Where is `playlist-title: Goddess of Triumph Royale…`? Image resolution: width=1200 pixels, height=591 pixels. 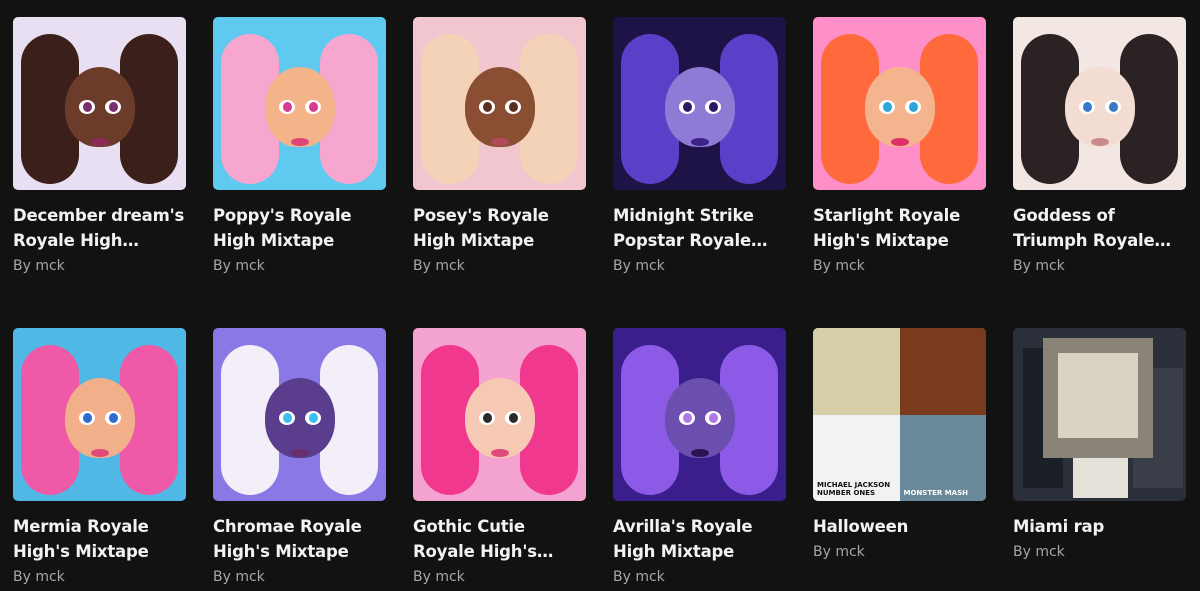
playlist-title: Goddess of Triumph Royale… is located at coordinates (1099, 228).